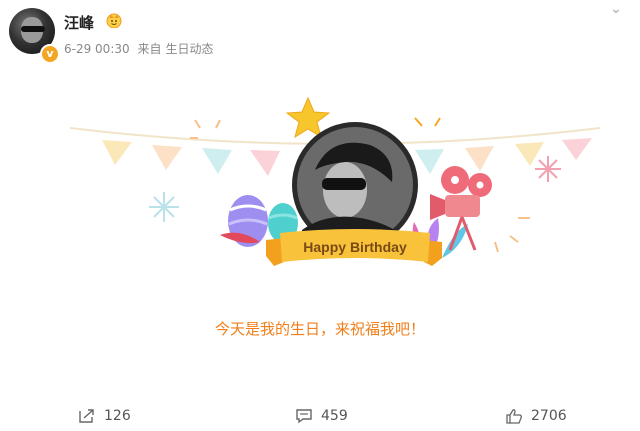 Image resolution: width=640 pixels, height=431 pixels. I want to click on like-button: 2706, so click(536, 416).